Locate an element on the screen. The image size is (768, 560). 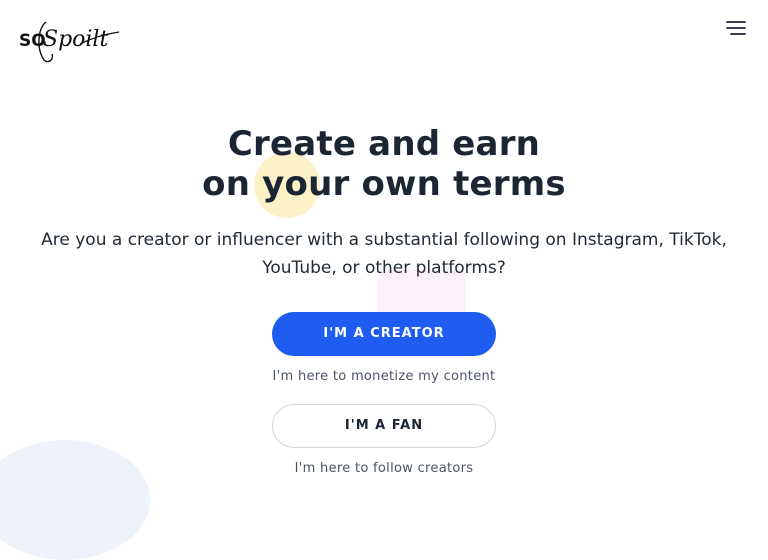
creator-note: I'm here to monetize my content is located at coordinates (384, 376).